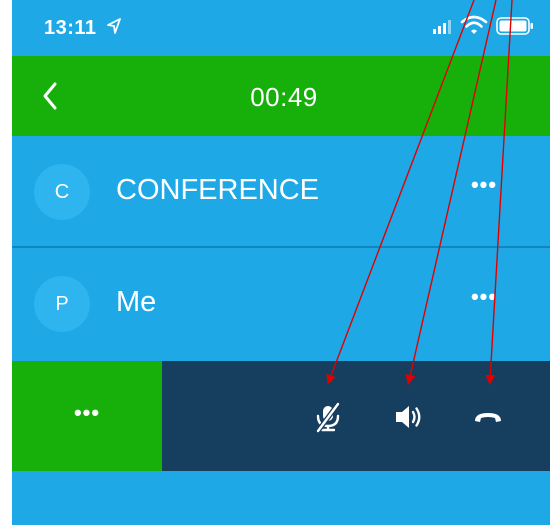 The width and height of the screenshot is (550, 525). What do you see at coordinates (356, 416) in the screenshot?
I see `call-controls` at bounding box center [356, 416].